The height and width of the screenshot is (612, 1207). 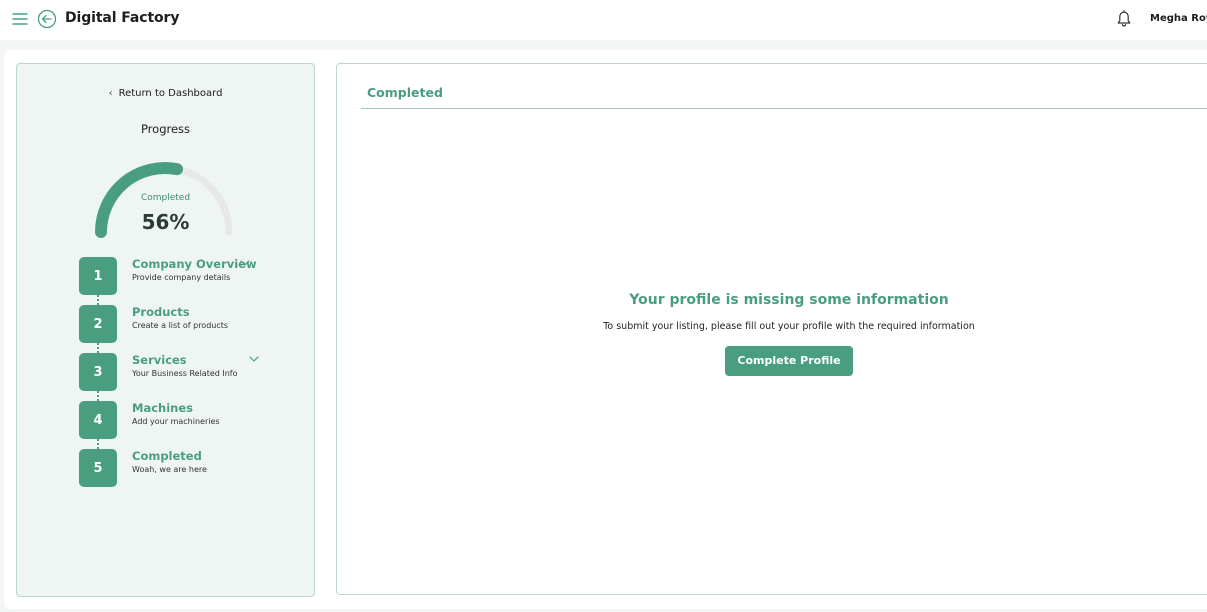 I want to click on return-to-dashboard-link: ‹ Return to Dashboard, so click(x=165, y=93).